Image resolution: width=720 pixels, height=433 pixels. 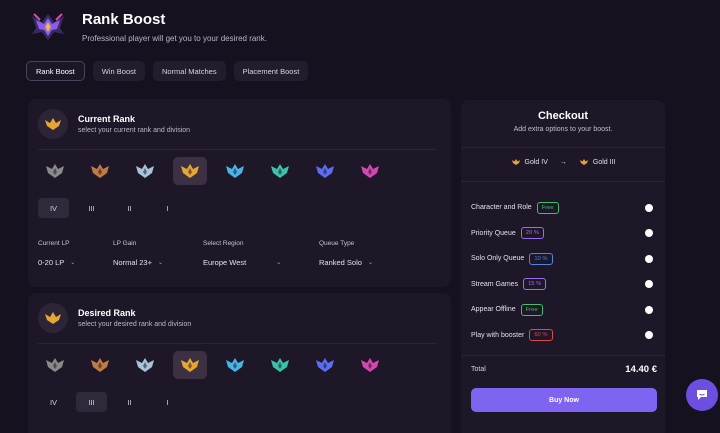 I want to click on from-rank-label: Gold IV, so click(x=536, y=162).